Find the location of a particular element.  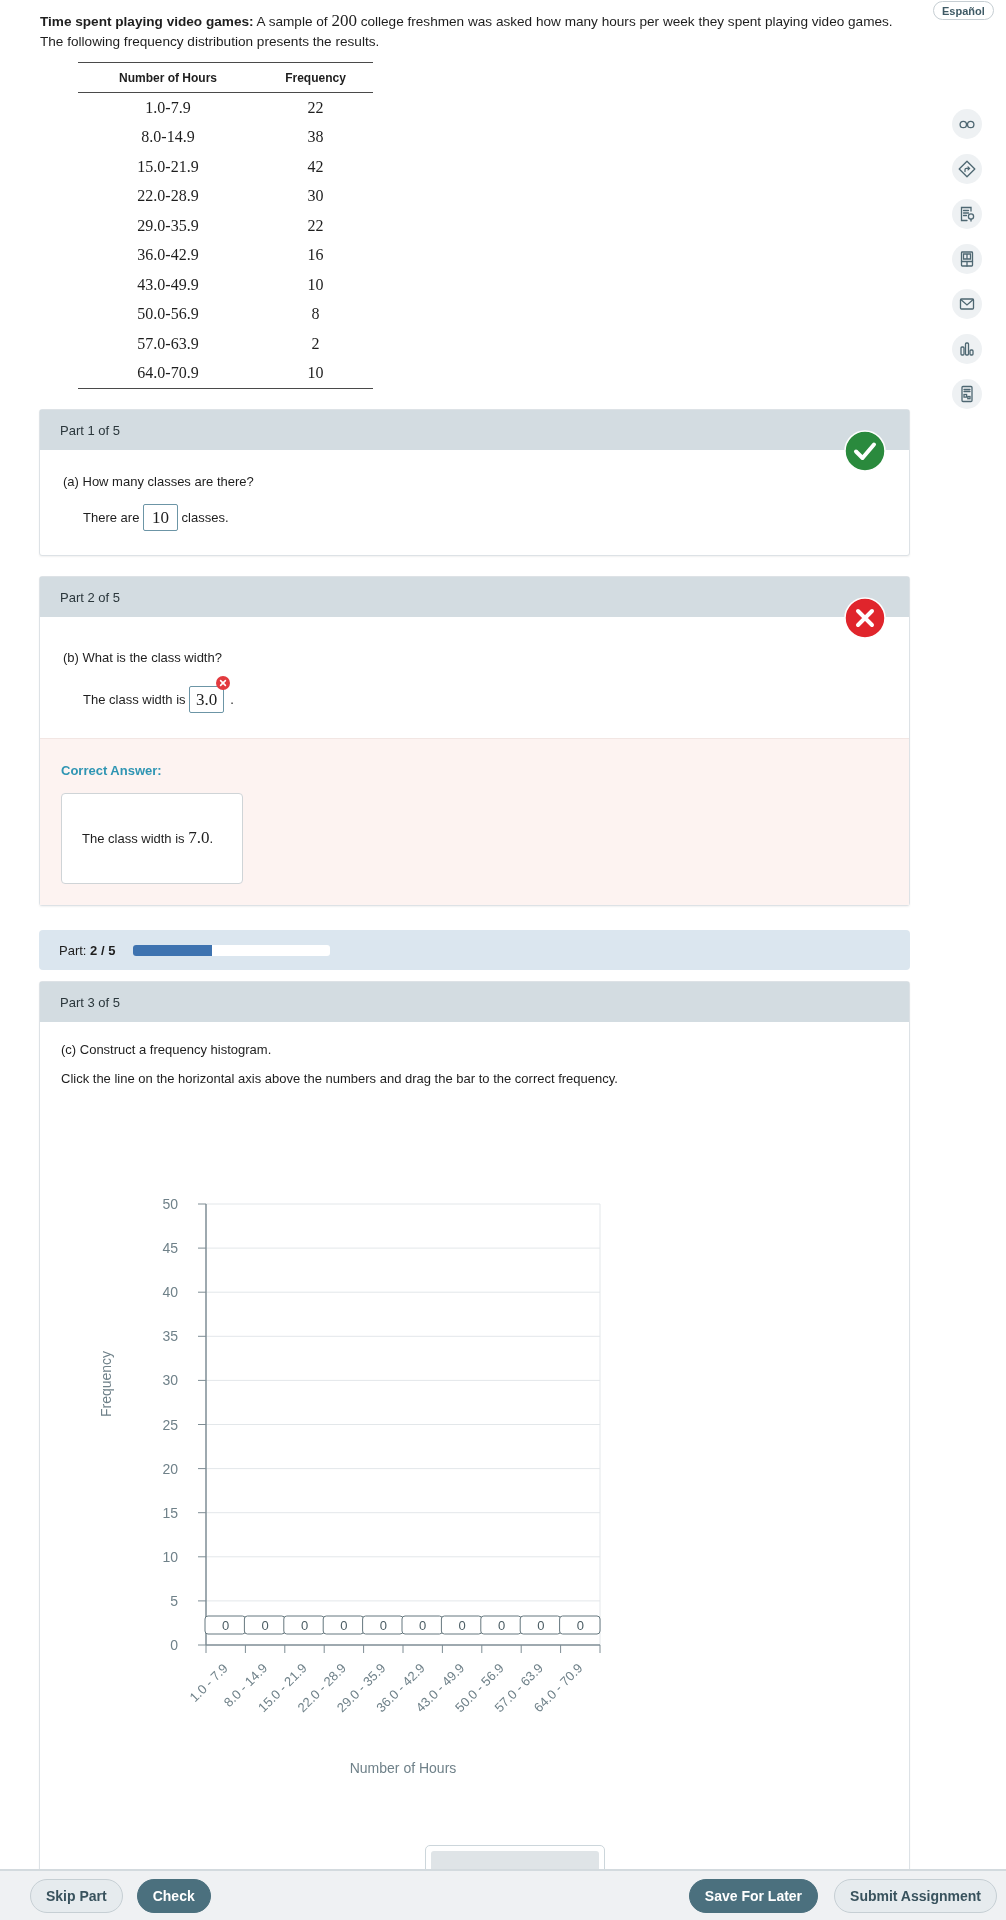

x-axis-title: Number of Hours is located at coordinates (403, 1768).